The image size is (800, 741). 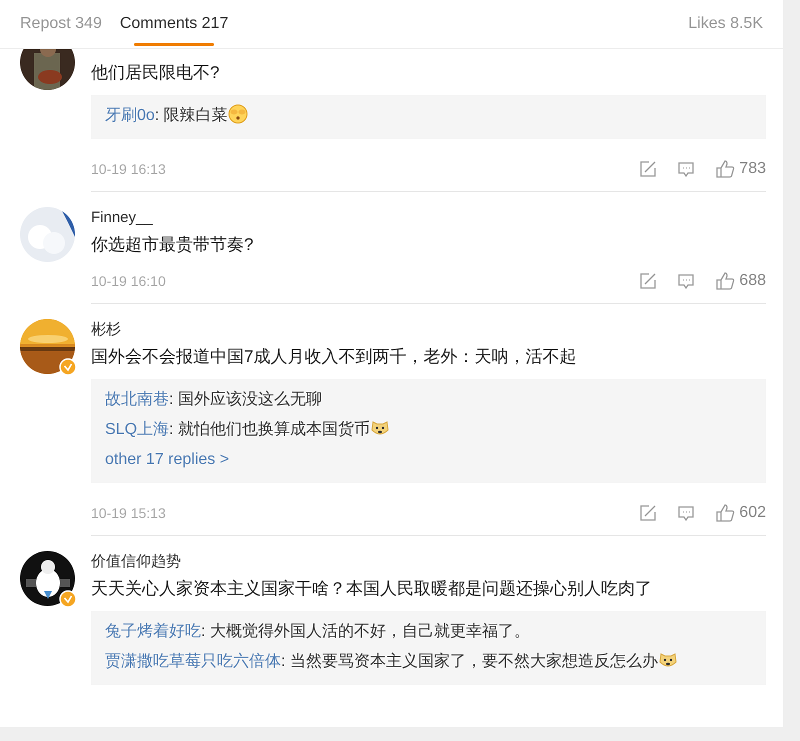 What do you see at coordinates (155, 73) in the screenshot?
I see `comment-text: 他们居民限电不?` at bounding box center [155, 73].